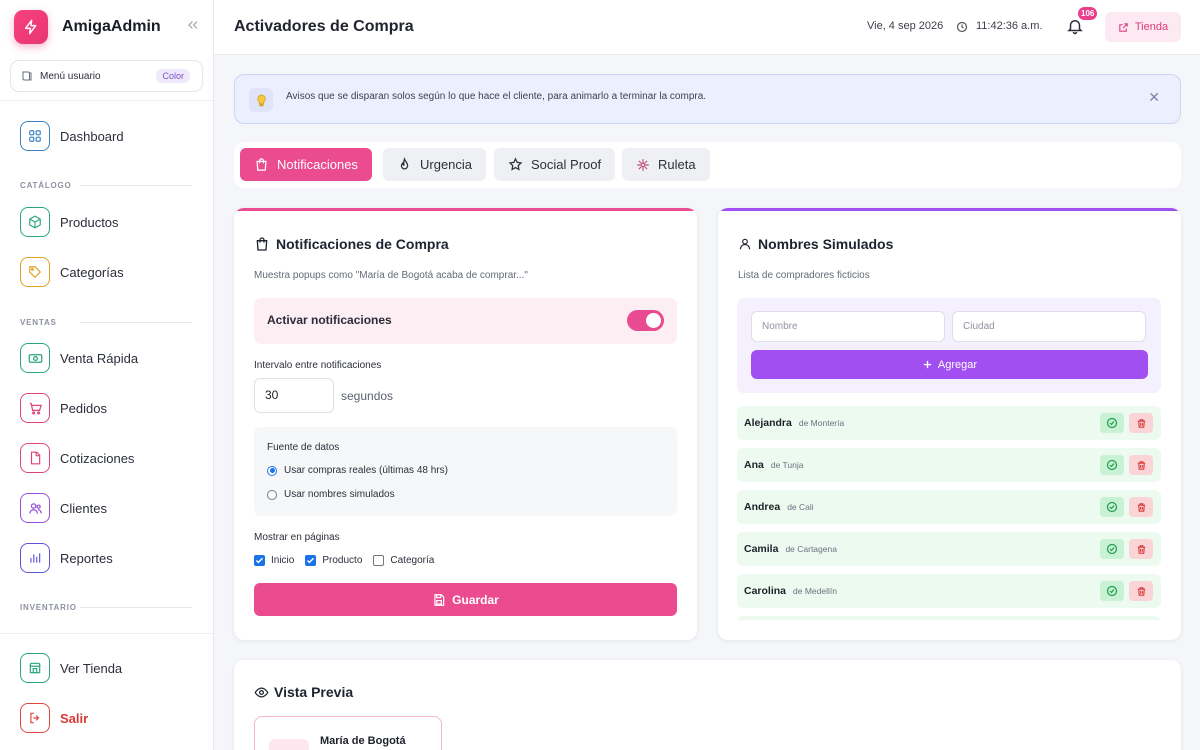 The height and width of the screenshot is (750, 1200). Describe the element at coordinates (35, 272) in the screenshot. I see `tag-icon` at that location.